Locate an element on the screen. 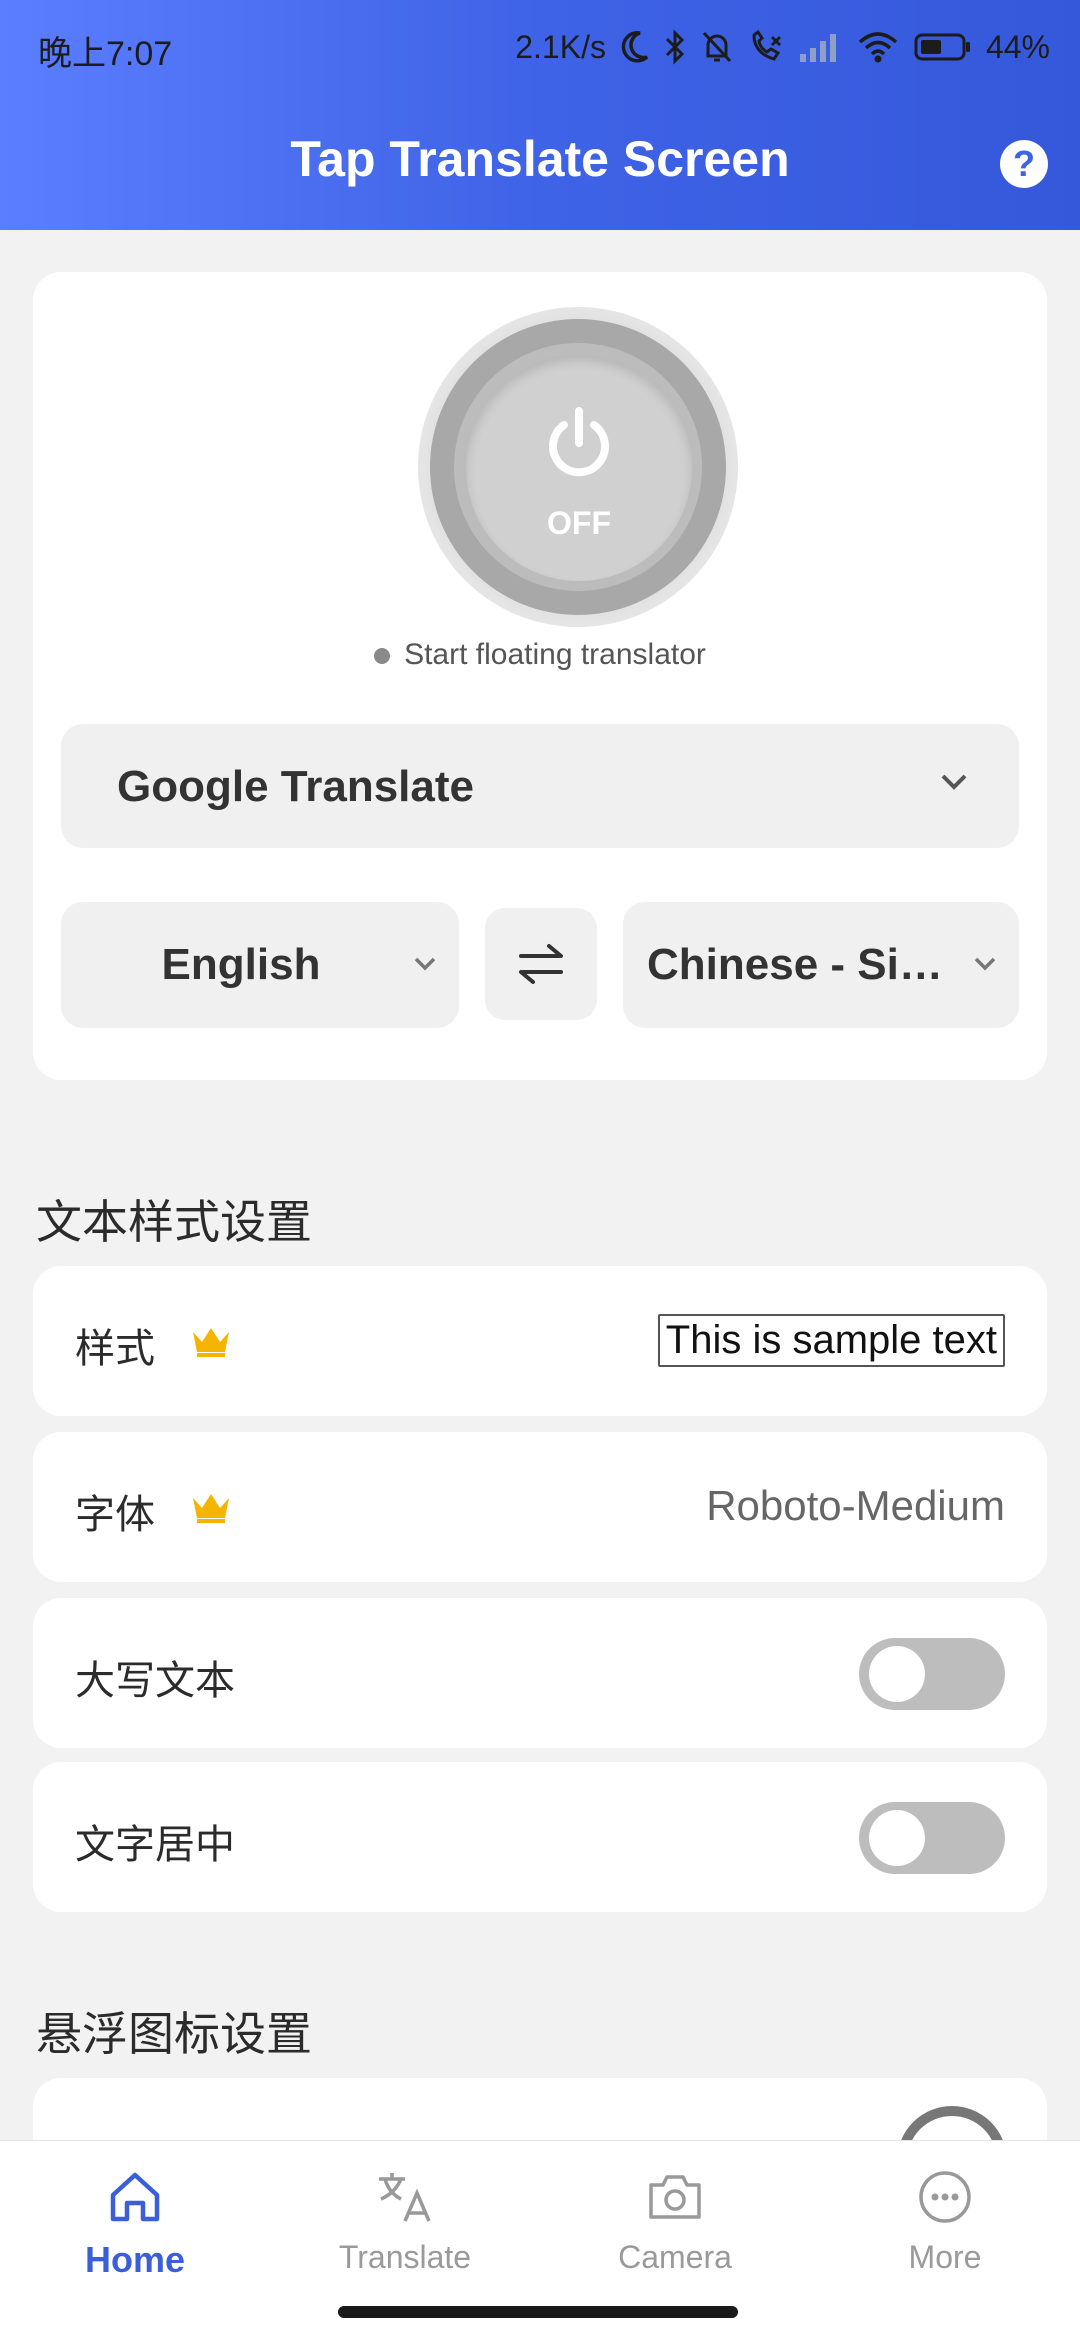 This screenshot has height=2340, width=1080. uppercase-row: 大写文本 is located at coordinates (540, 1673).